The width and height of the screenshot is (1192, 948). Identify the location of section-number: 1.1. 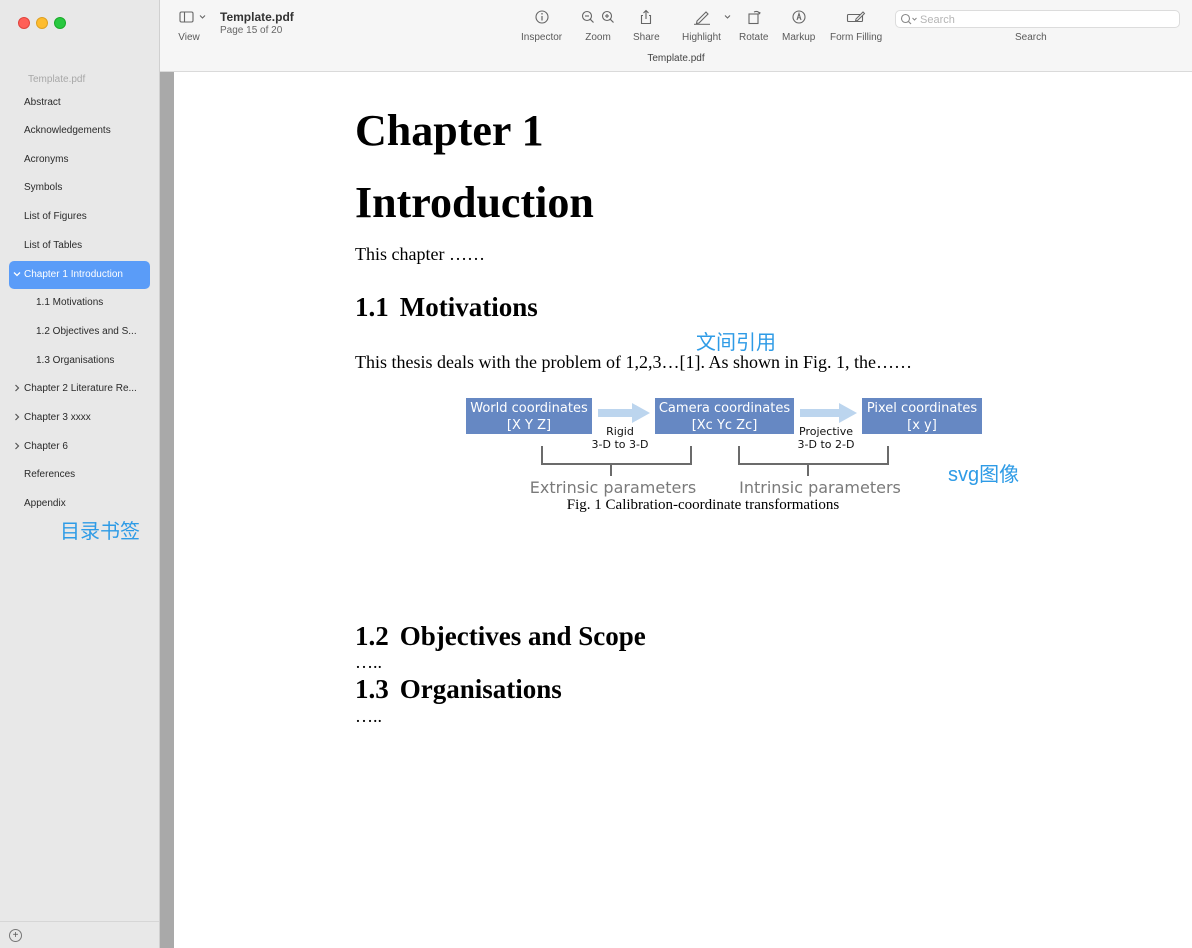
(372, 307).